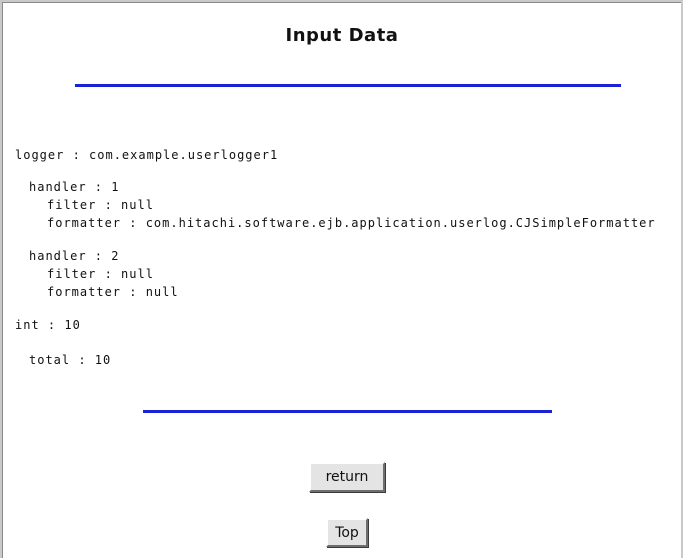 The image size is (683, 558). What do you see at coordinates (100, 205) in the screenshot?
I see `handler-1-filter-line: filter : null` at bounding box center [100, 205].